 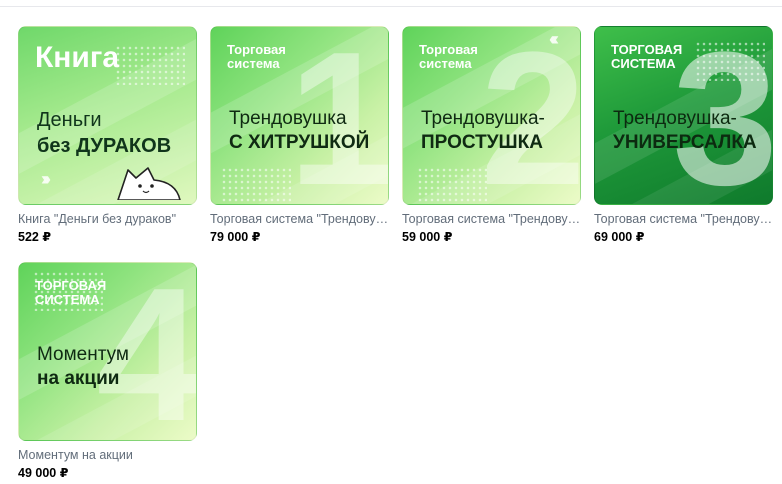 What do you see at coordinates (46, 179) in the screenshot?
I see `chevrons-icon: ›››` at bounding box center [46, 179].